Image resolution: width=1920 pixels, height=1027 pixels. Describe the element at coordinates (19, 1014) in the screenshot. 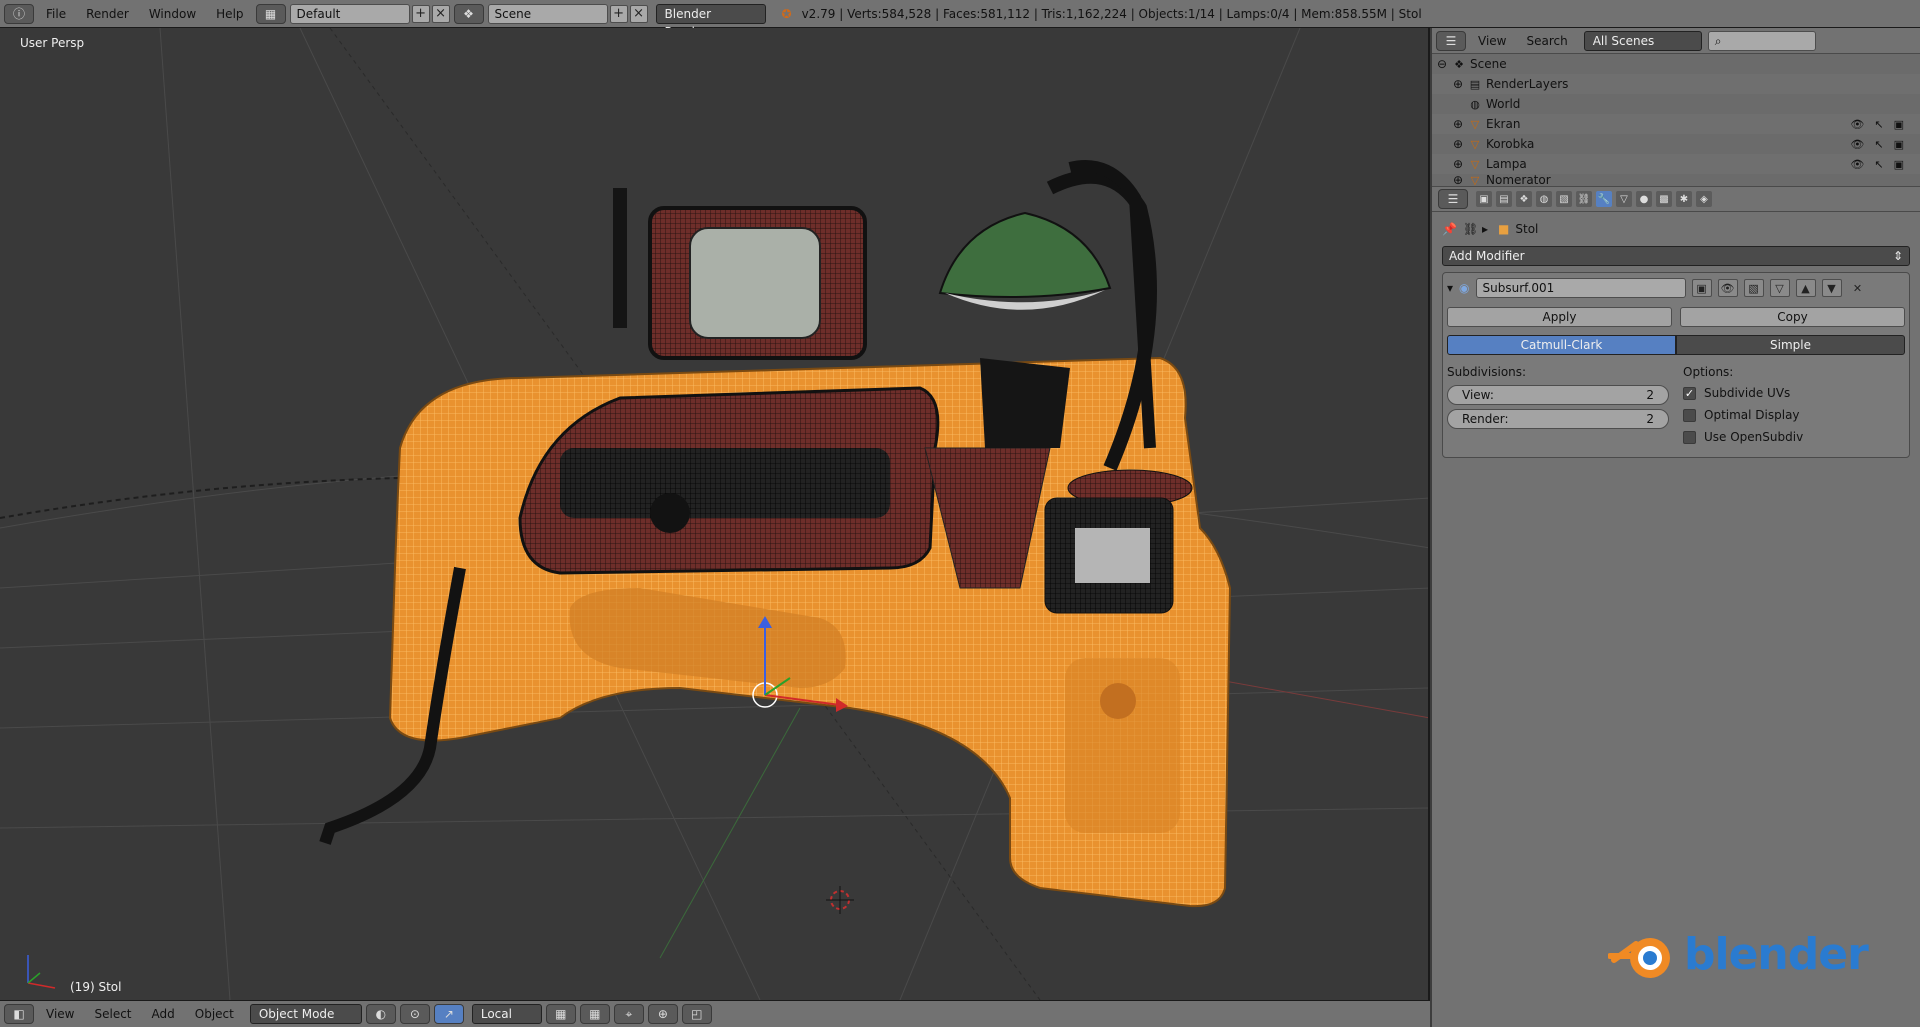

I see `3d-view-editor-icon: ◧` at that location.